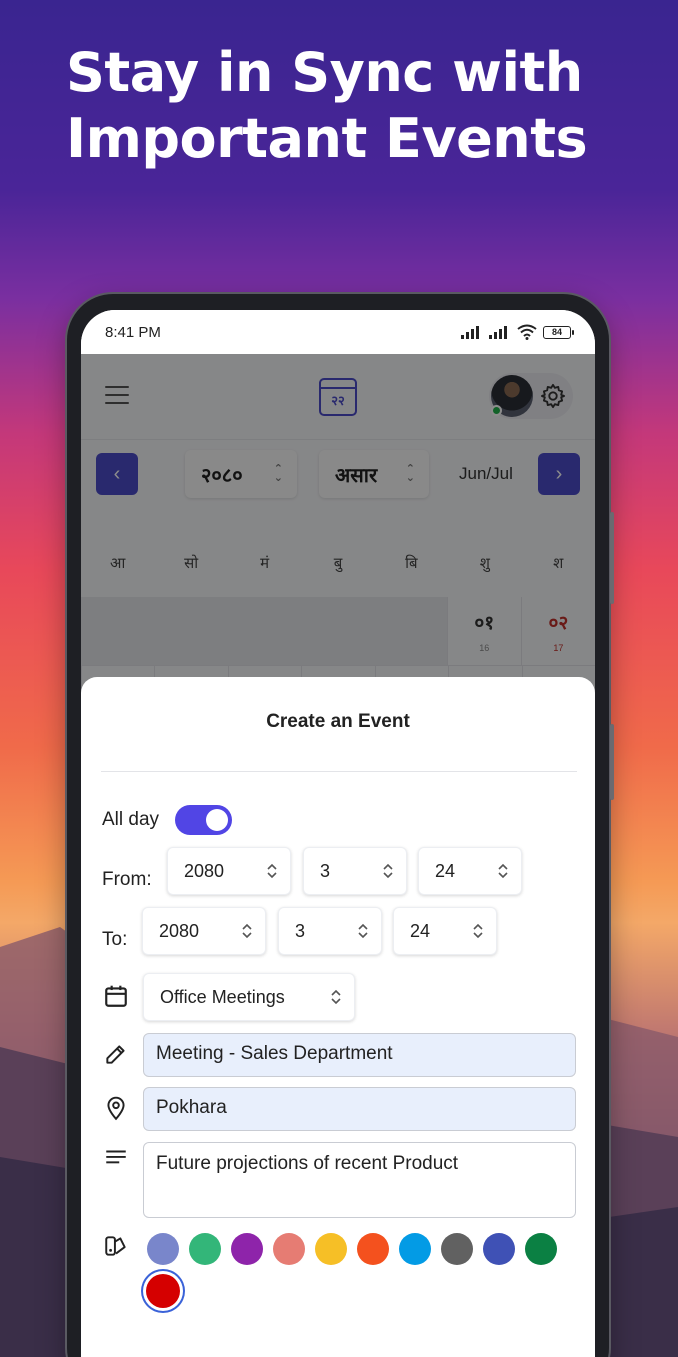 The image size is (678, 1357). I want to click on status-time: 8:41 PM, so click(133, 332).